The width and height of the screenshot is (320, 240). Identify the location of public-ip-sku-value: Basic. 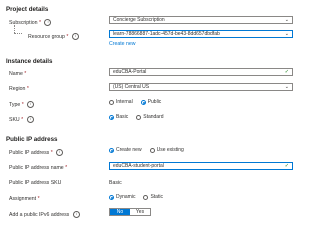
(115, 183).